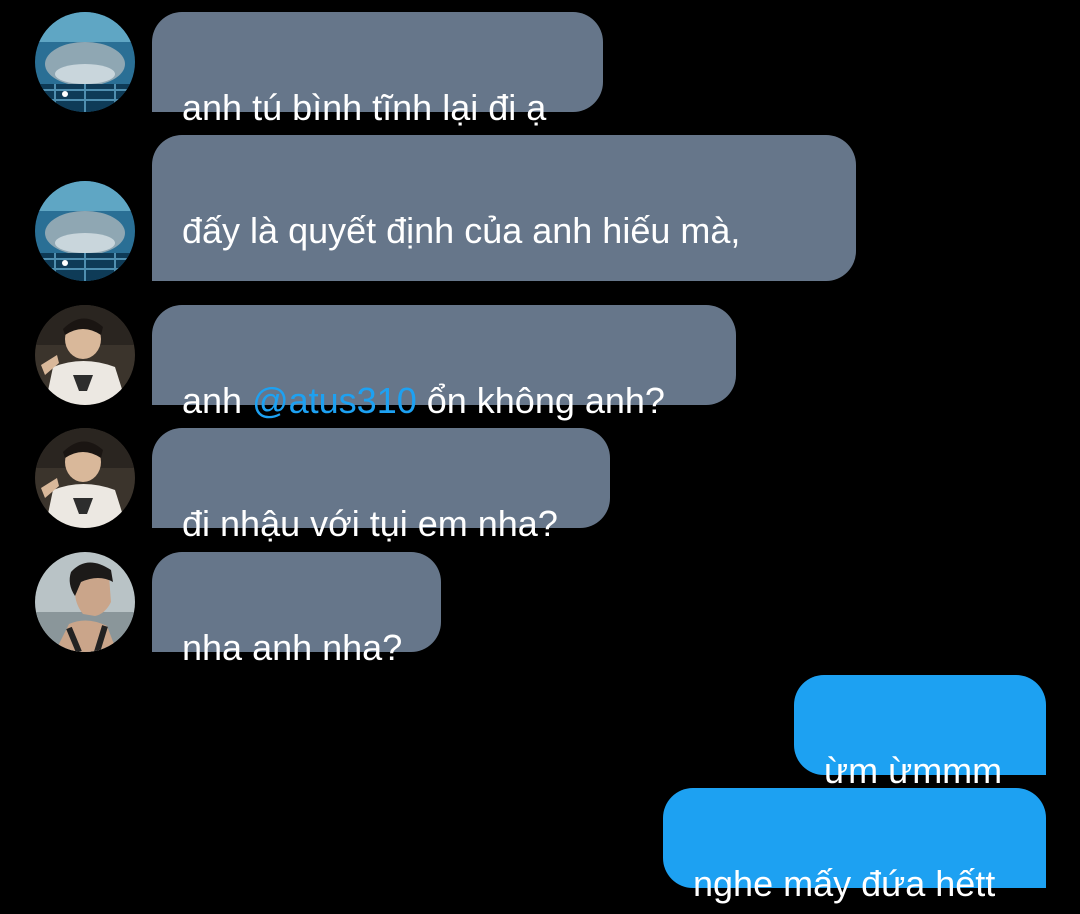 The image size is (1080, 914). I want to click on incoming-message-bubble: anh tú bình tĩnh lại đi ạ, so click(377, 70).